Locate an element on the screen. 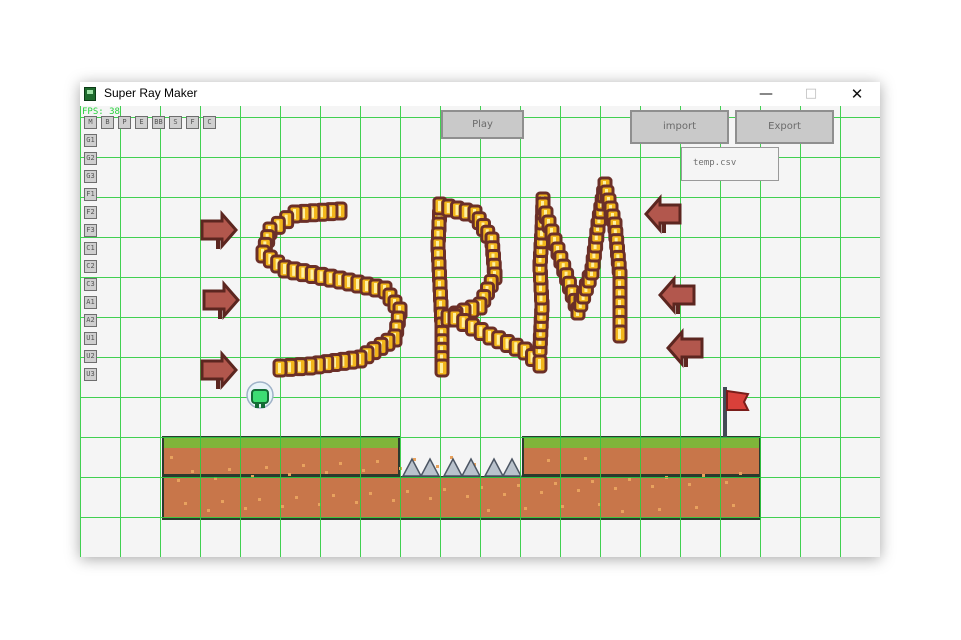 The width and height of the screenshot is (961, 640). window-title: Super Ray Maker is located at coordinates (151, 93).